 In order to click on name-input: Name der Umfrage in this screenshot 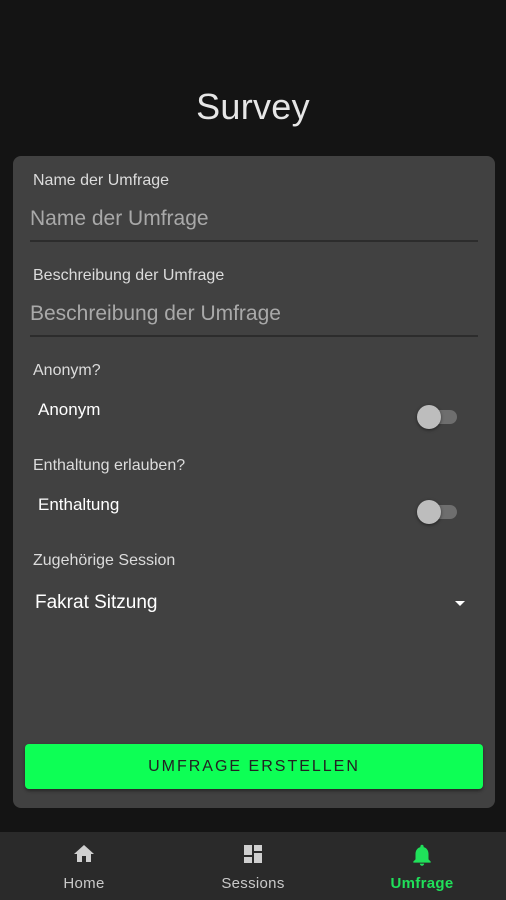, I will do `click(254, 223)`.